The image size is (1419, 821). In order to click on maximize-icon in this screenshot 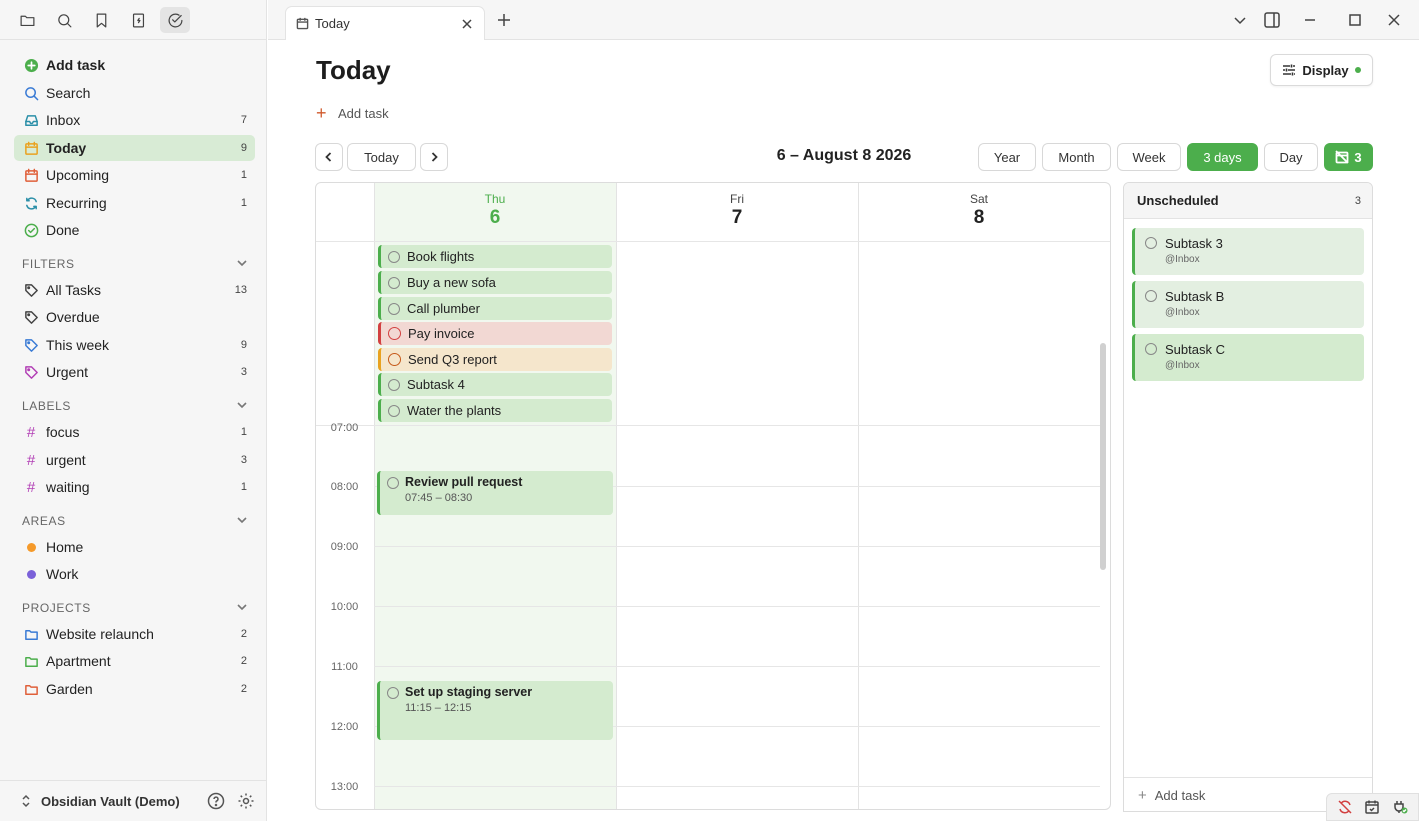, I will do `click(1355, 20)`.